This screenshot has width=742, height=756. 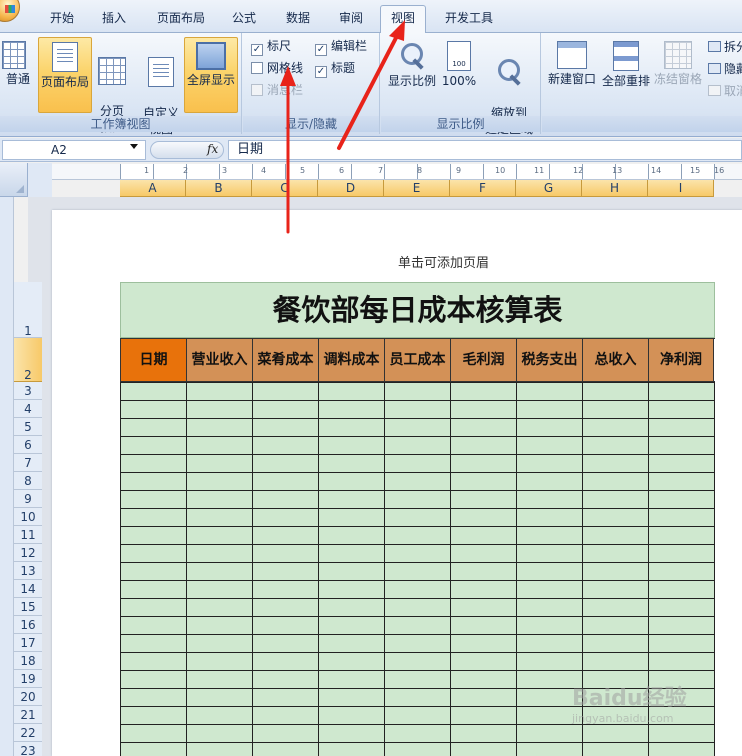 I want to click on magnifier-icon, so click(x=412, y=56).